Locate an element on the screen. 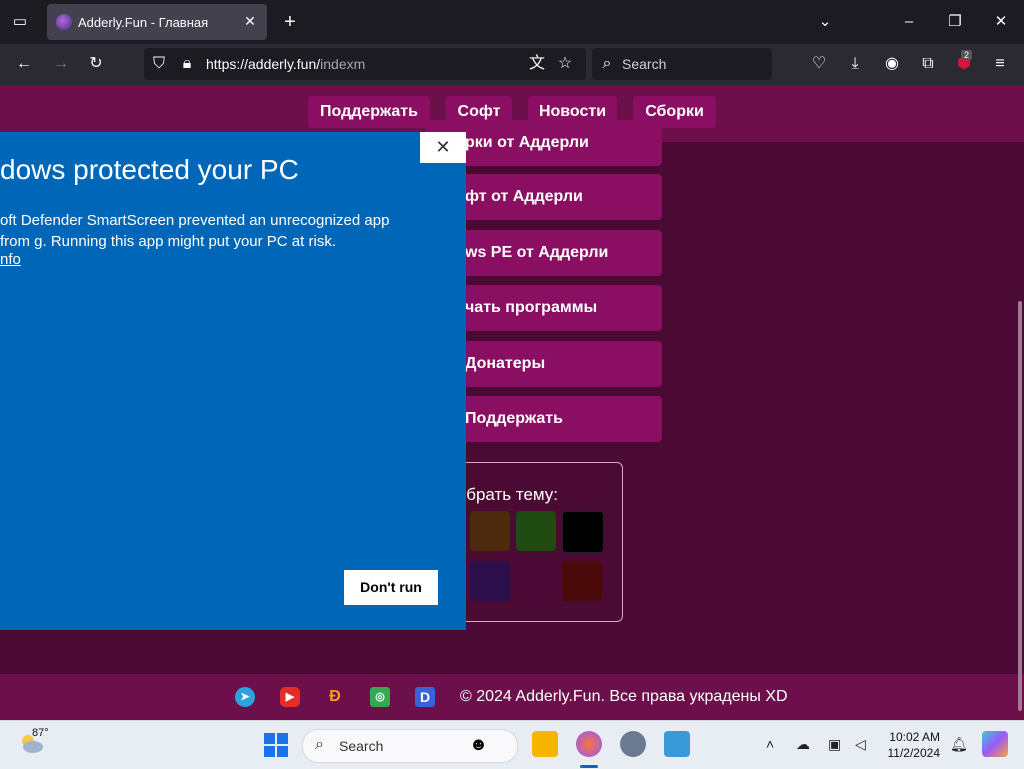 The image size is (1024, 769). back-icon: ← is located at coordinates (24, 64).